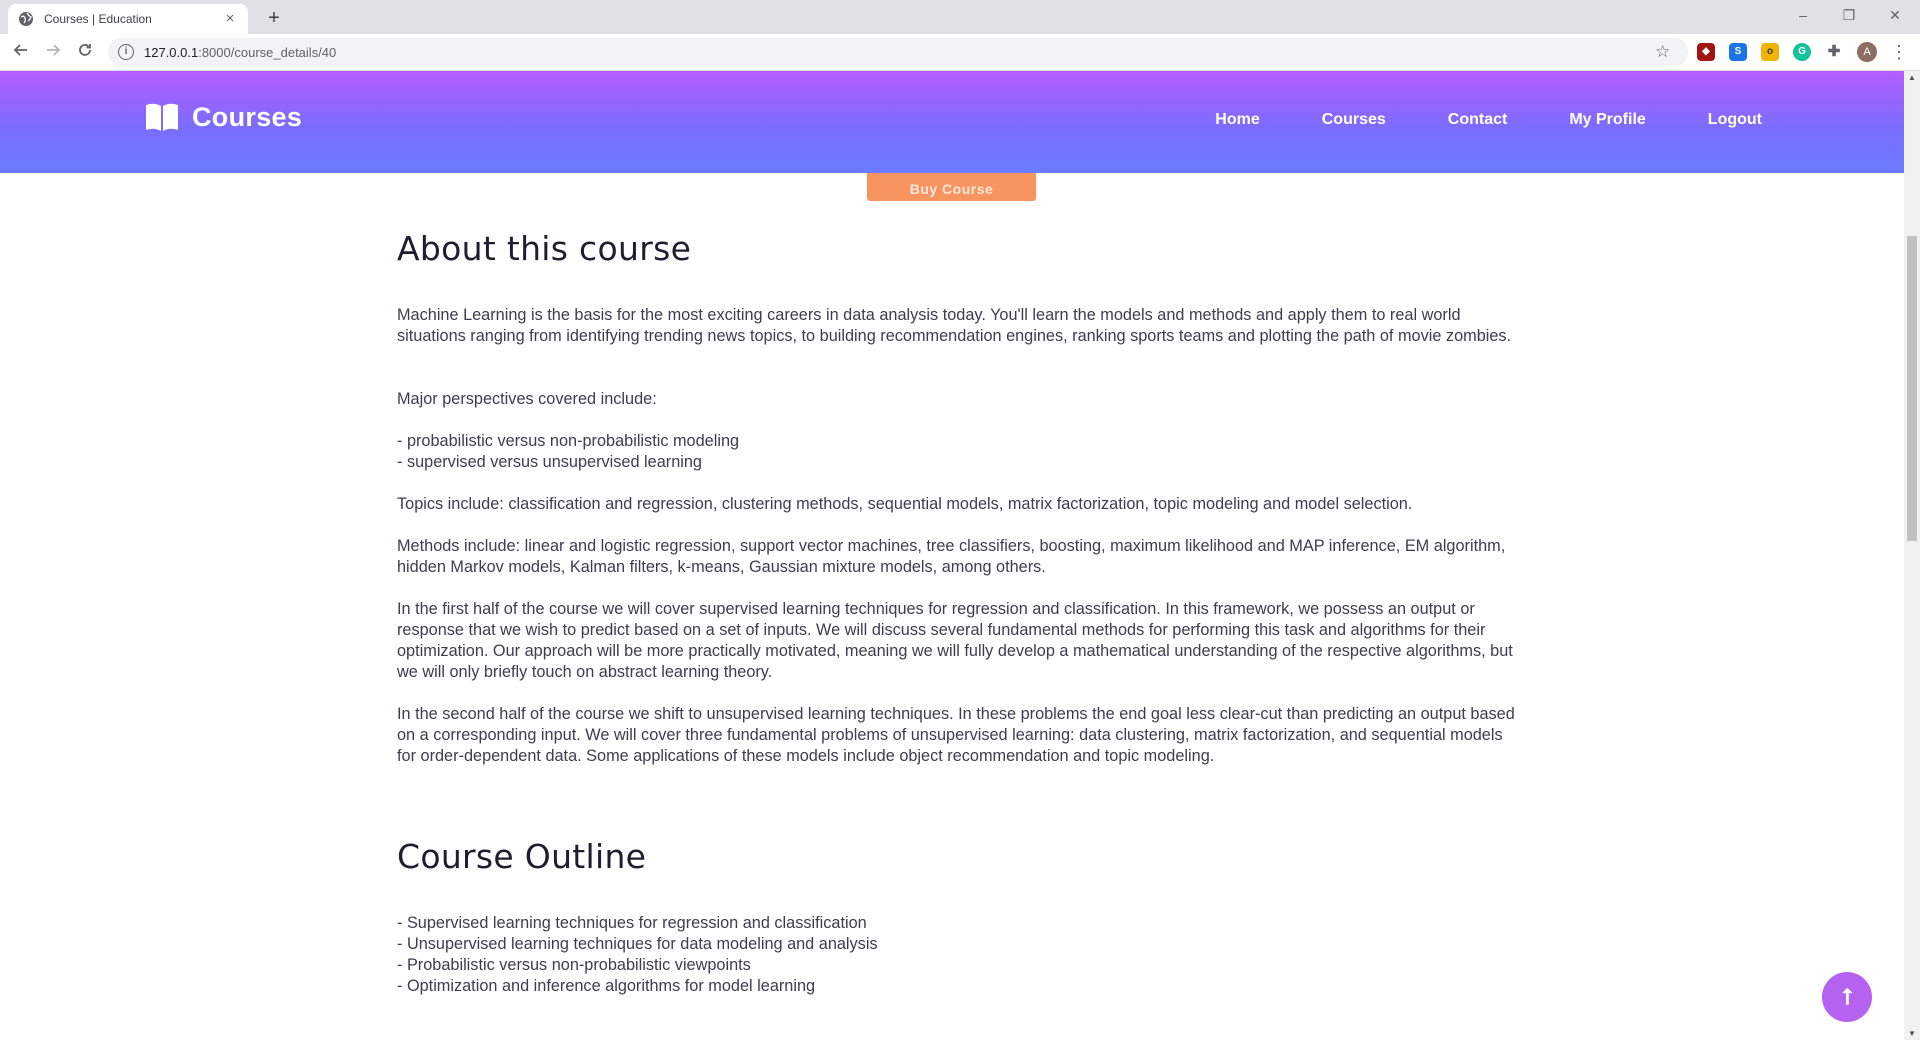 This screenshot has height=1040, width=1920. What do you see at coordinates (1895, 15) in the screenshot?
I see `close-window-button: ✕` at bounding box center [1895, 15].